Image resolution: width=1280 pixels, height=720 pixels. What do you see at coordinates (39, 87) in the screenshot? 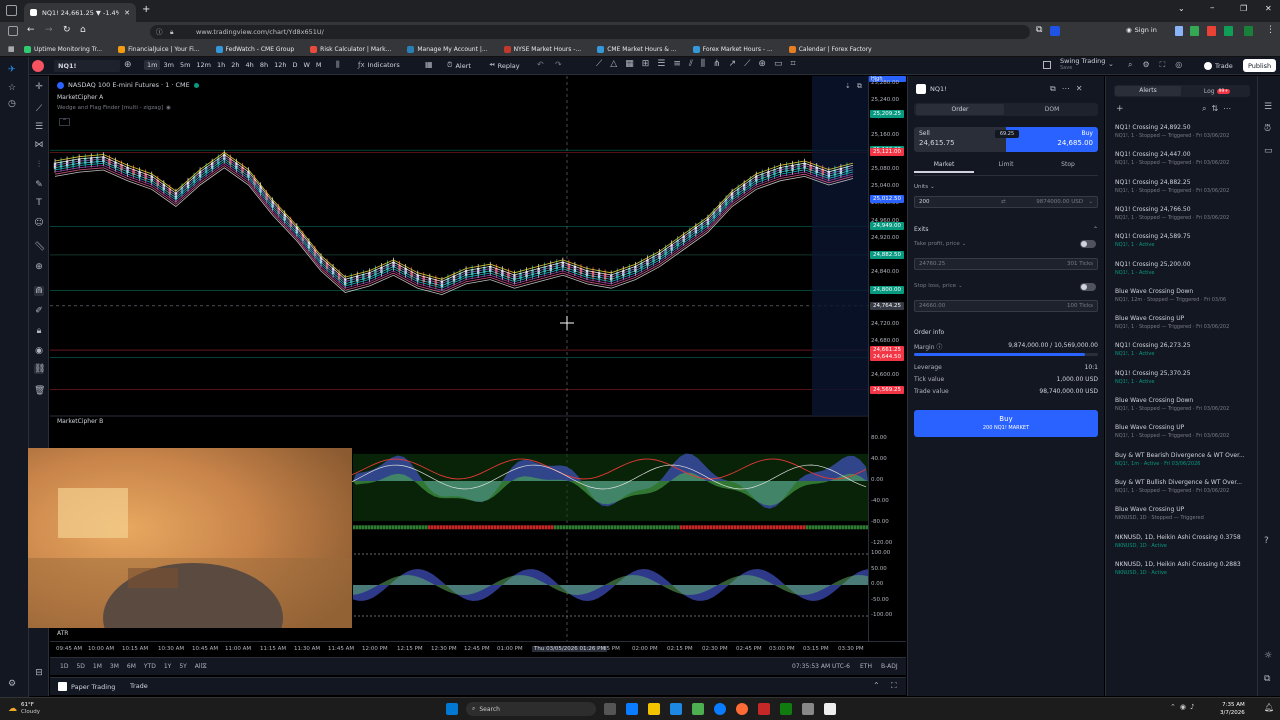
I see `crosshair-icon: ✛` at bounding box center [39, 87].